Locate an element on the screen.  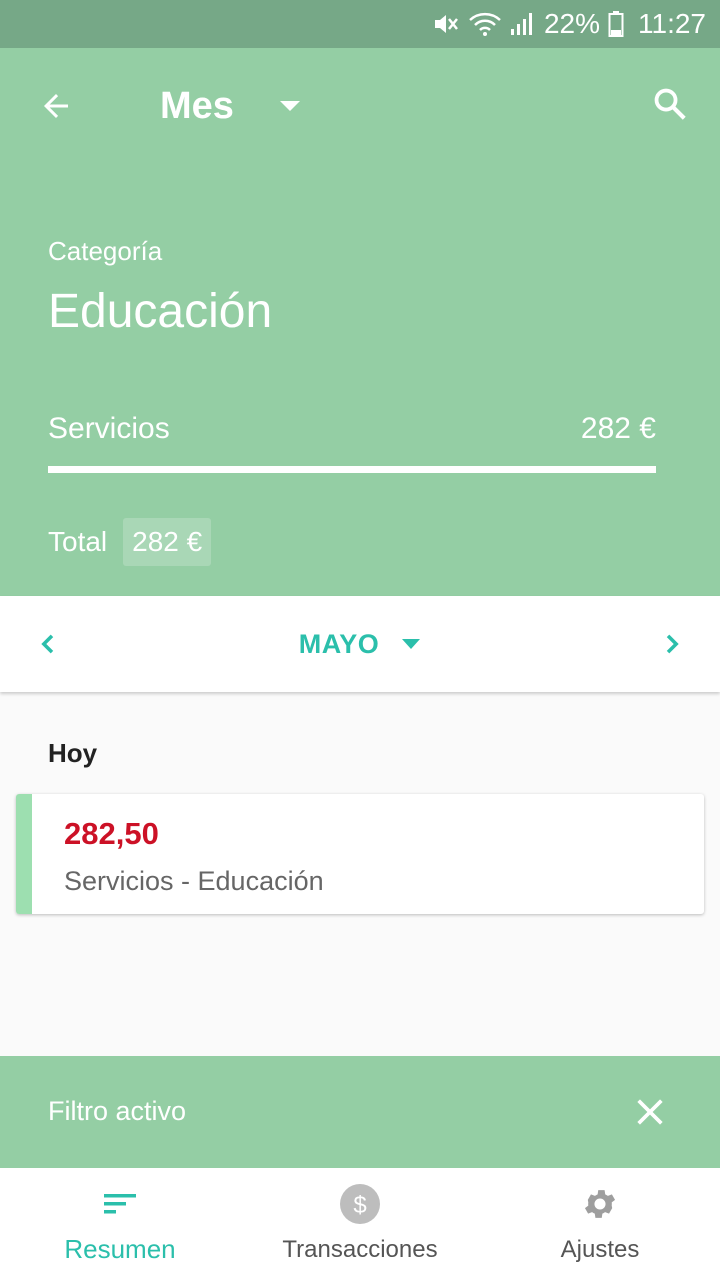
month-label: MAYO is located at coordinates (339, 643).